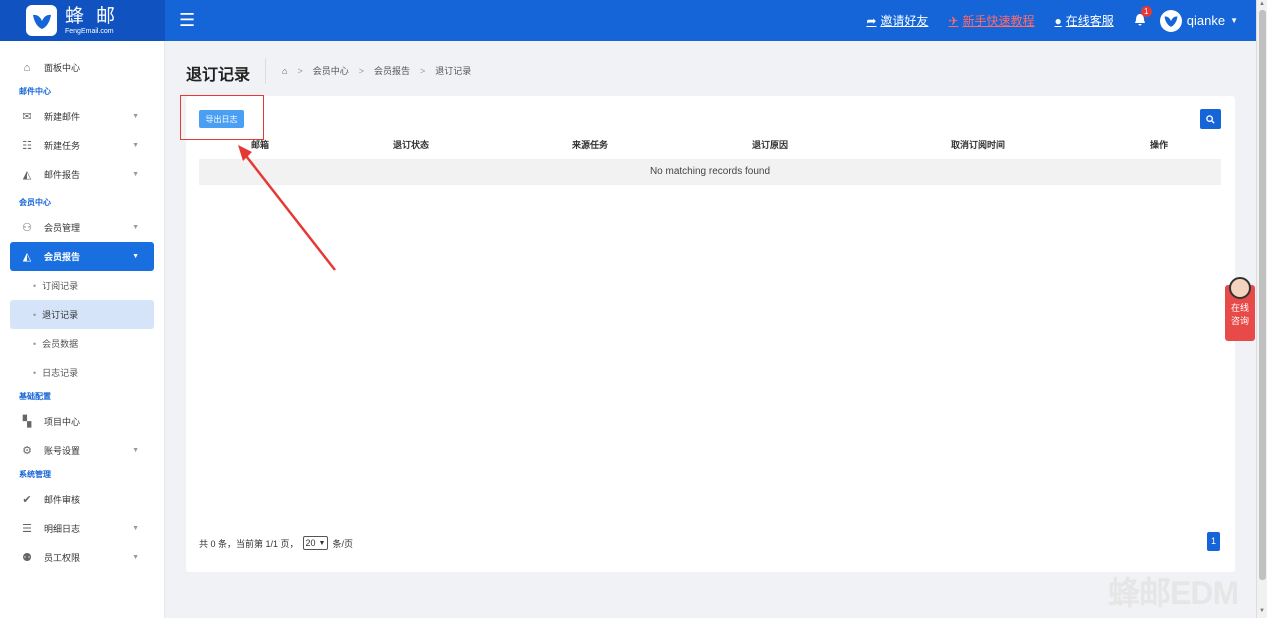 The image size is (1267, 618). I want to click on user-menu: qianke ▼, so click(1198, 20).